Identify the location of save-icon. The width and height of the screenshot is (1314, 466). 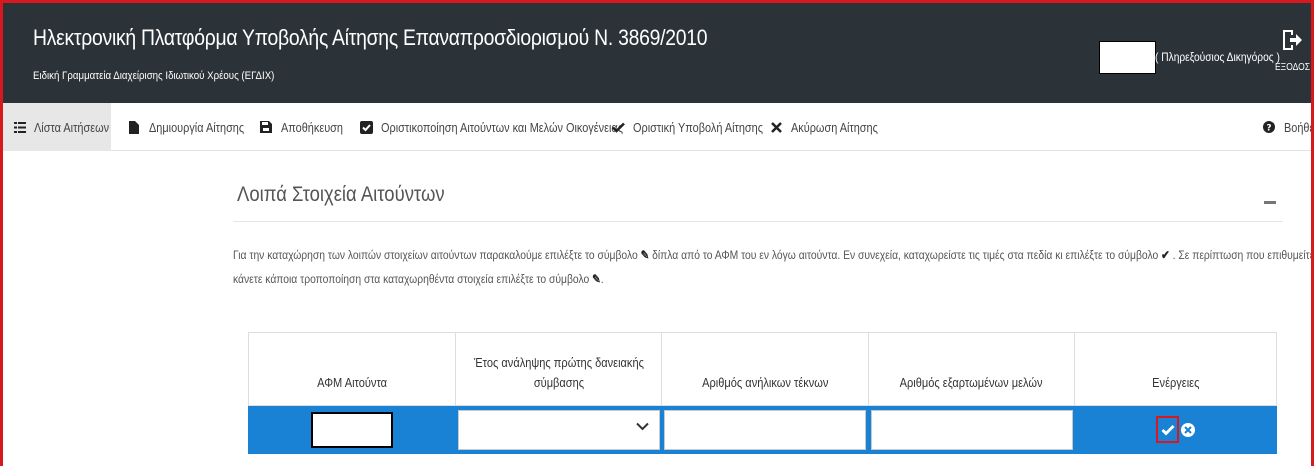
(266, 127).